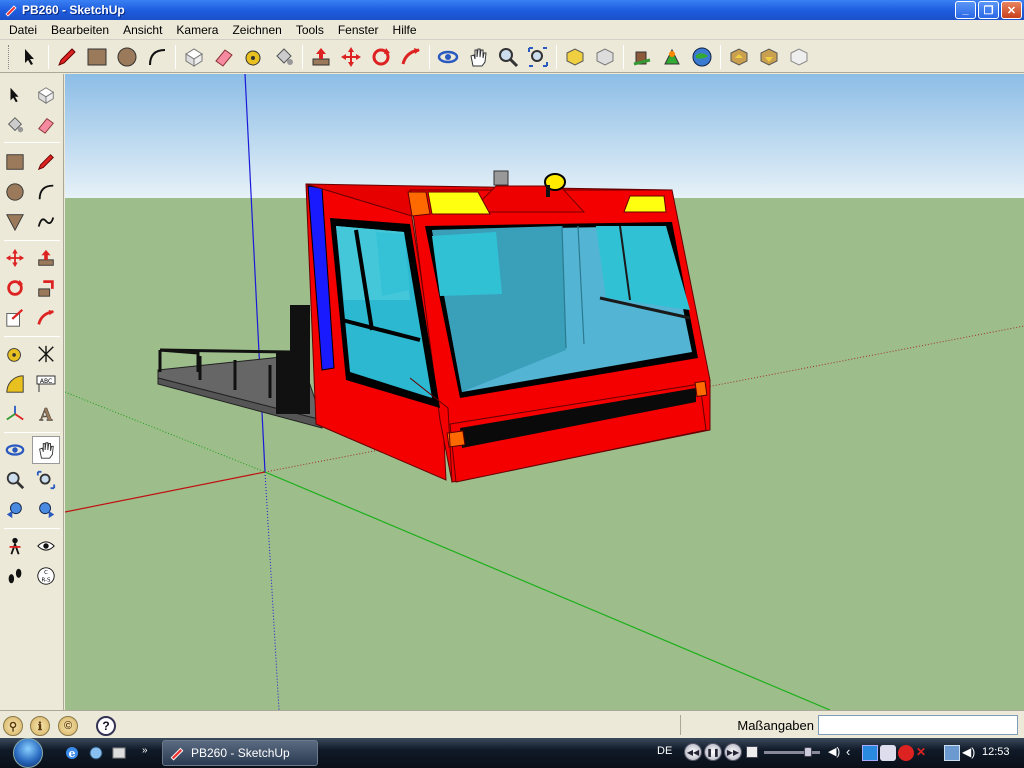 This screenshot has height=768, width=1024. I want to click on tray-app-icon, so click(888, 753).